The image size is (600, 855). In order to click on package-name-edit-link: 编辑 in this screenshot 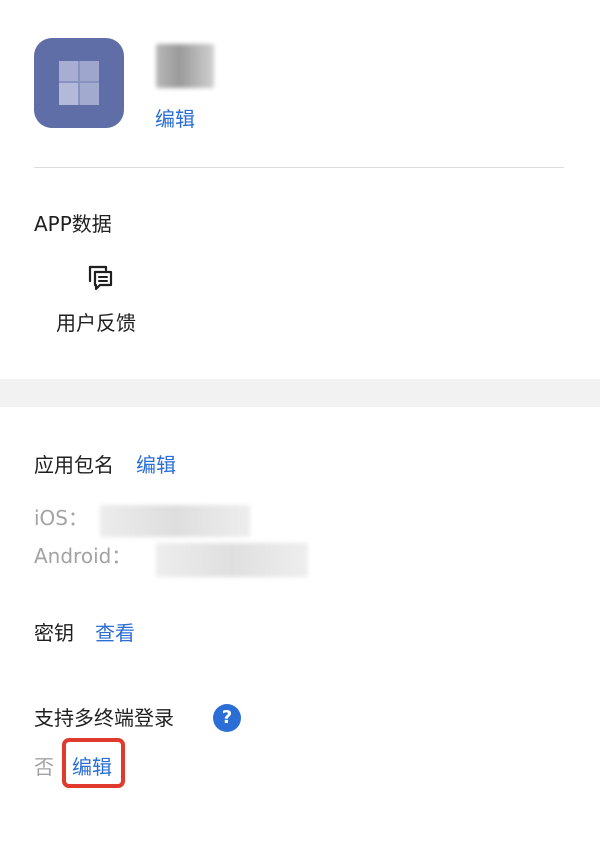, I will do `click(156, 465)`.